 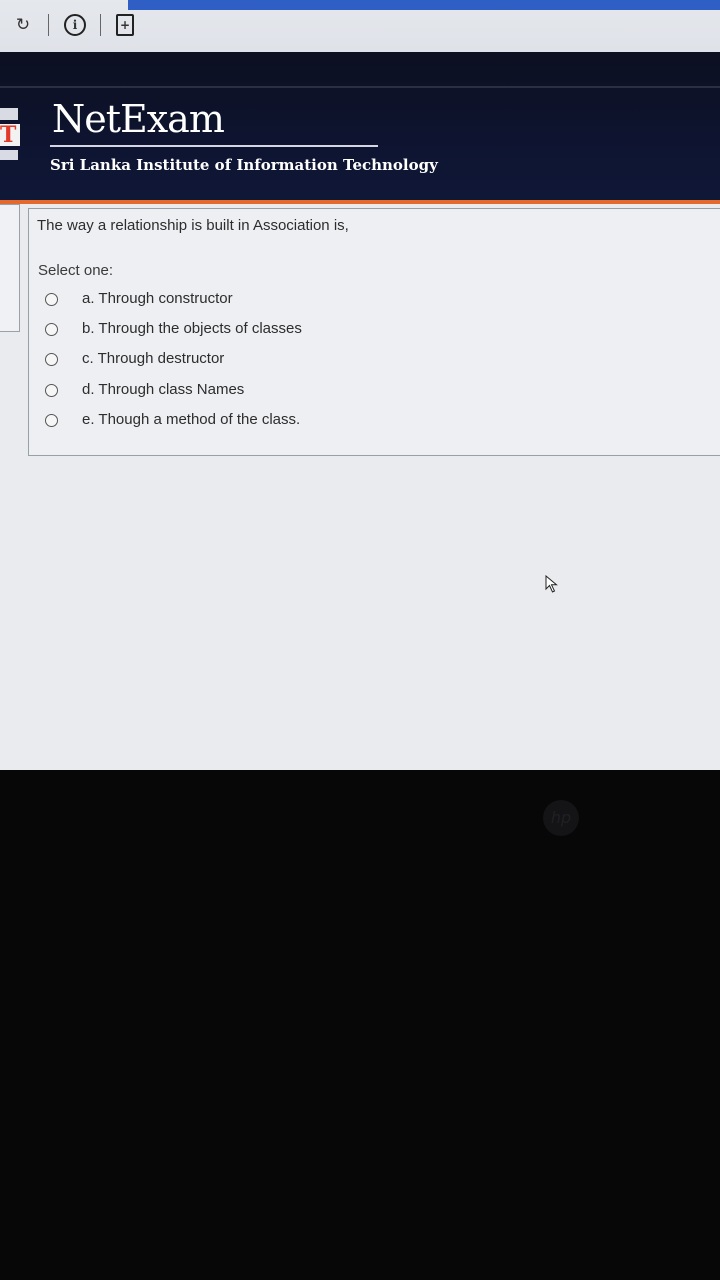 I want to click on hp-logo-icon: hp, so click(x=561, y=818).